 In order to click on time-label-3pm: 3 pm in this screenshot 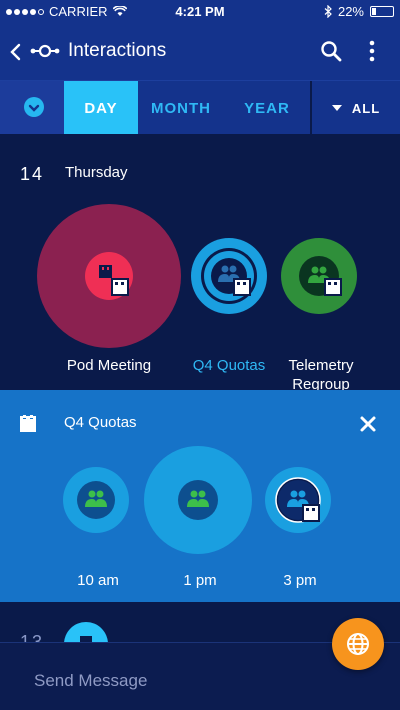, I will do `click(300, 580)`.